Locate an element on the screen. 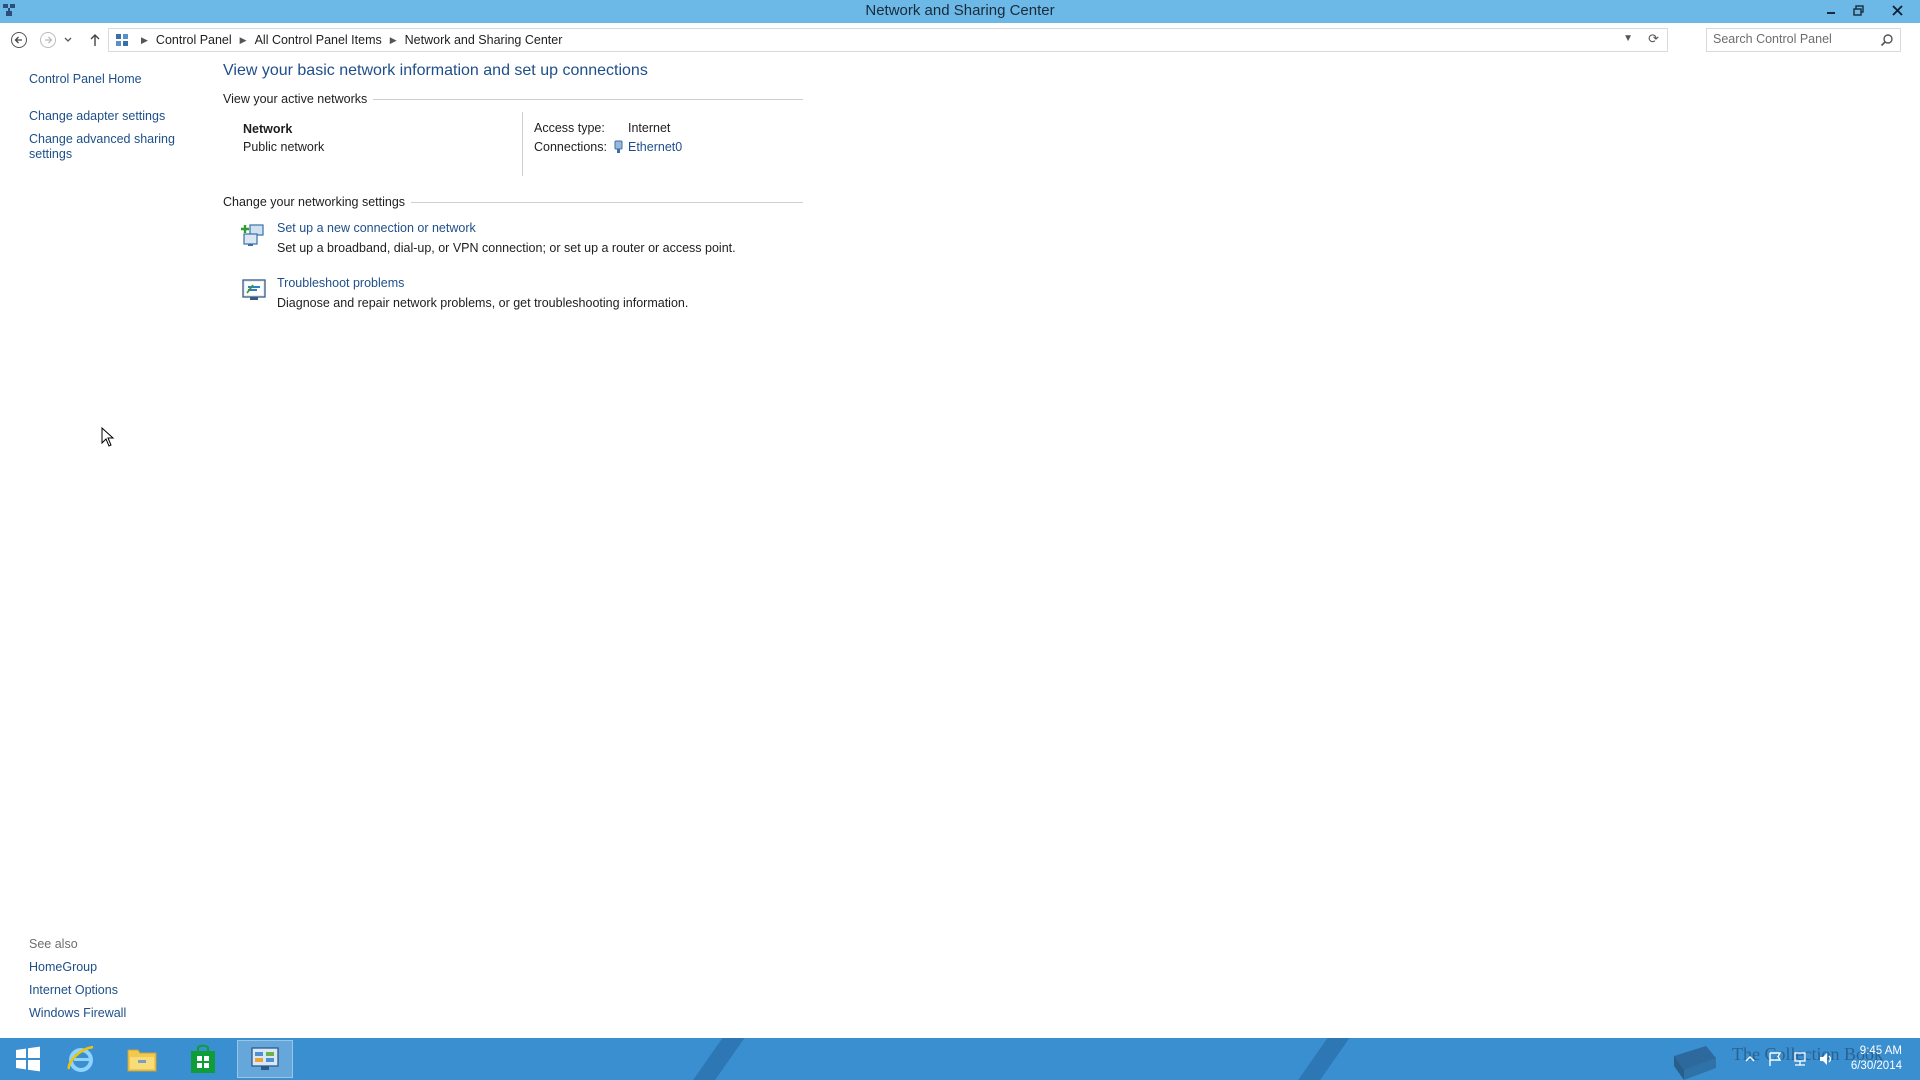 Image resolution: width=1920 pixels, height=1080 pixels. breadcrumb-all-items: All Control Panel Items is located at coordinates (318, 40).